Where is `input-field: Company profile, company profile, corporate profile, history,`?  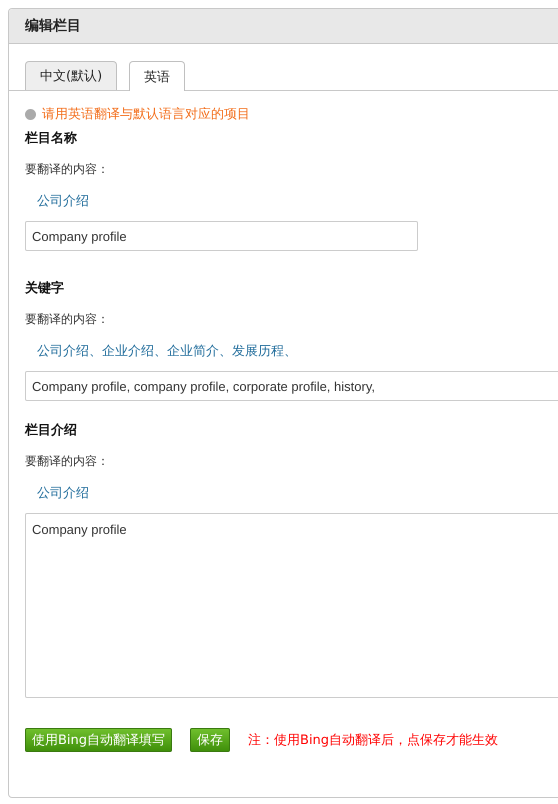
input-field: Company profile, company profile, corporate profile, history, is located at coordinates (291, 386).